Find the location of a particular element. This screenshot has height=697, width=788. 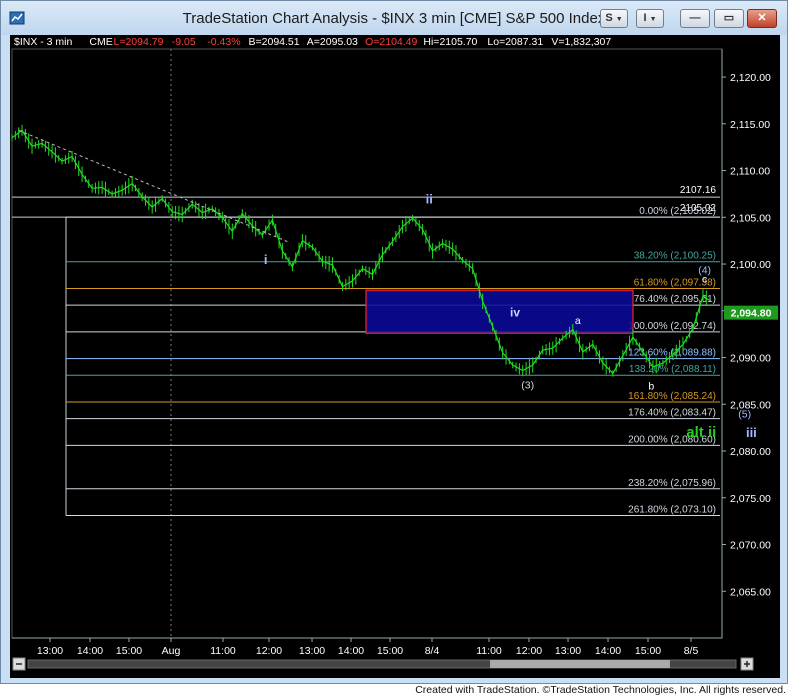

fib-label: 2107.16 is located at coordinates (698, 190).